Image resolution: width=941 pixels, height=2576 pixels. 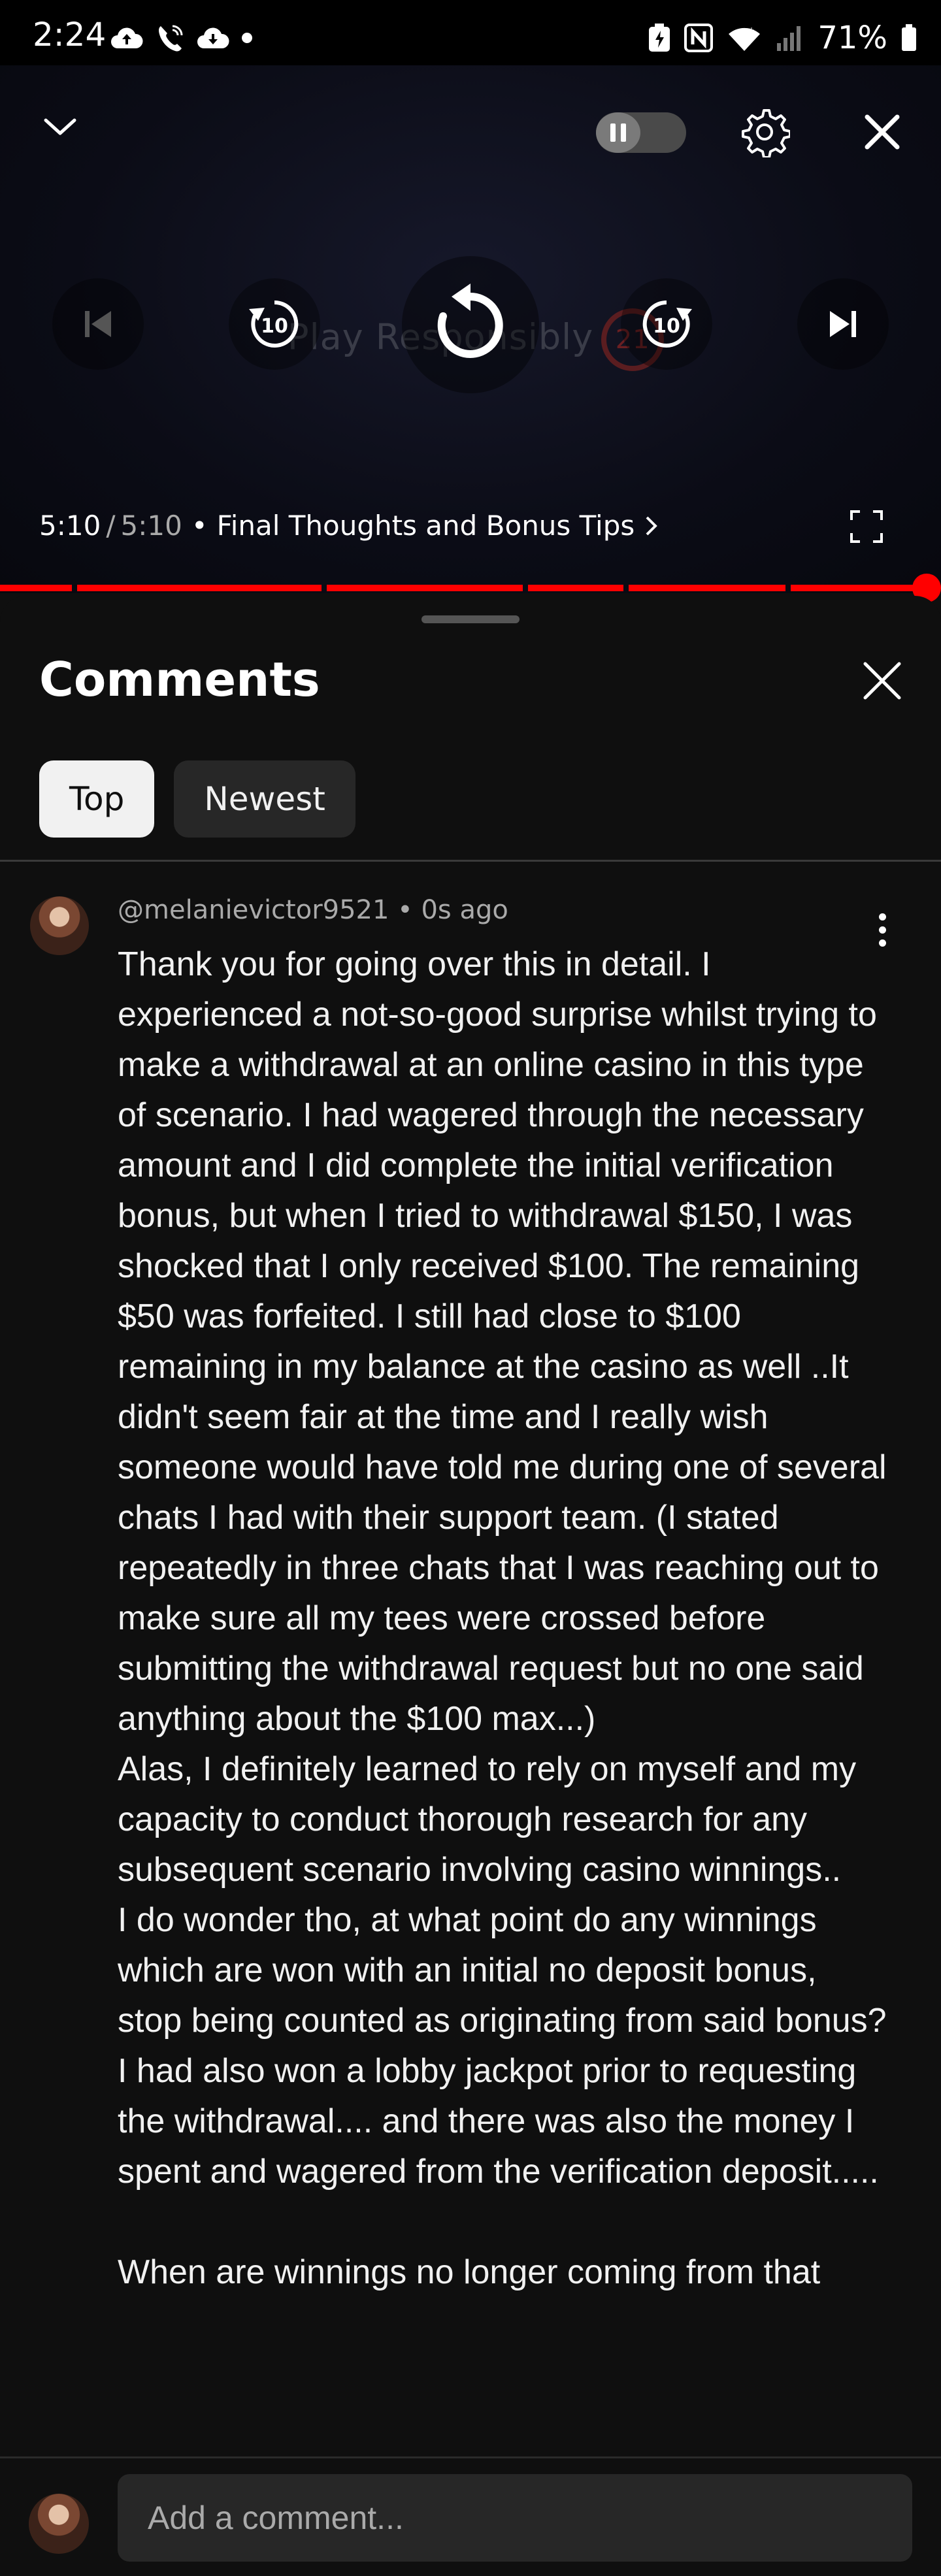 I want to click on chevron-right-icon, so click(x=652, y=525).